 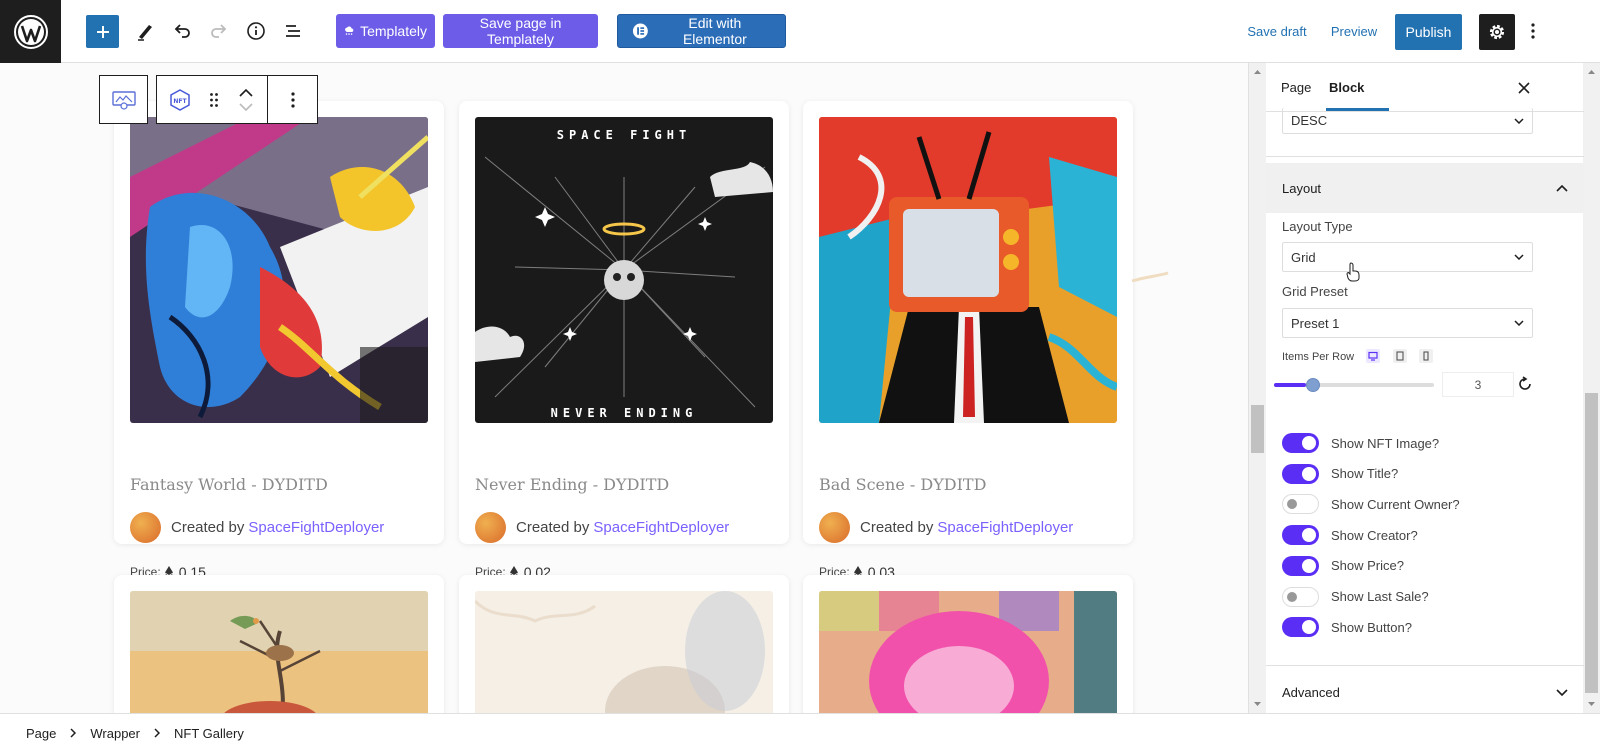 What do you see at coordinates (1425, 87) in the screenshot?
I see `sidebar-tabs: Page Block` at bounding box center [1425, 87].